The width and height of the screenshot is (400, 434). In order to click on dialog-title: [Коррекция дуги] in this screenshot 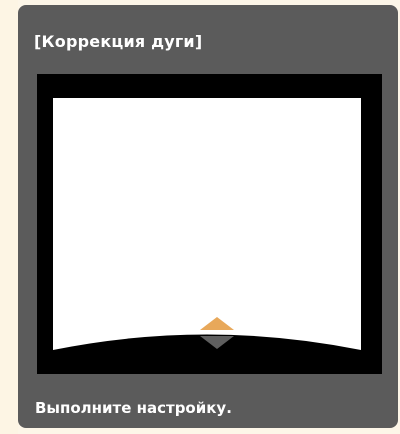, I will do `click(118, 41)`.